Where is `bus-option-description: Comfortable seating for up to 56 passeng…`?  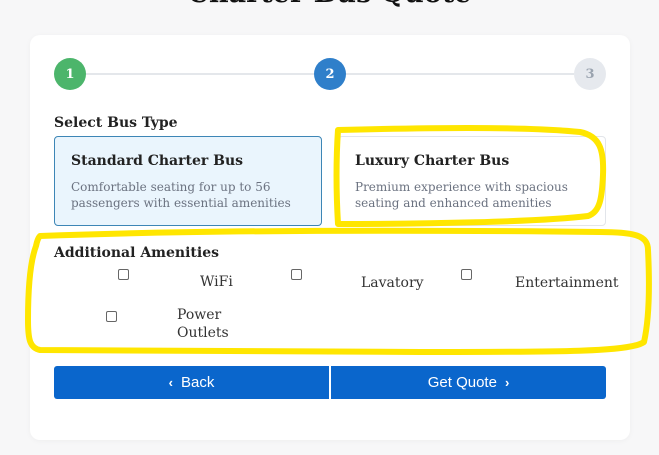 bus-option-description: Comfortable seating for up to 56 passeng… is located at coordinates (181, 195).